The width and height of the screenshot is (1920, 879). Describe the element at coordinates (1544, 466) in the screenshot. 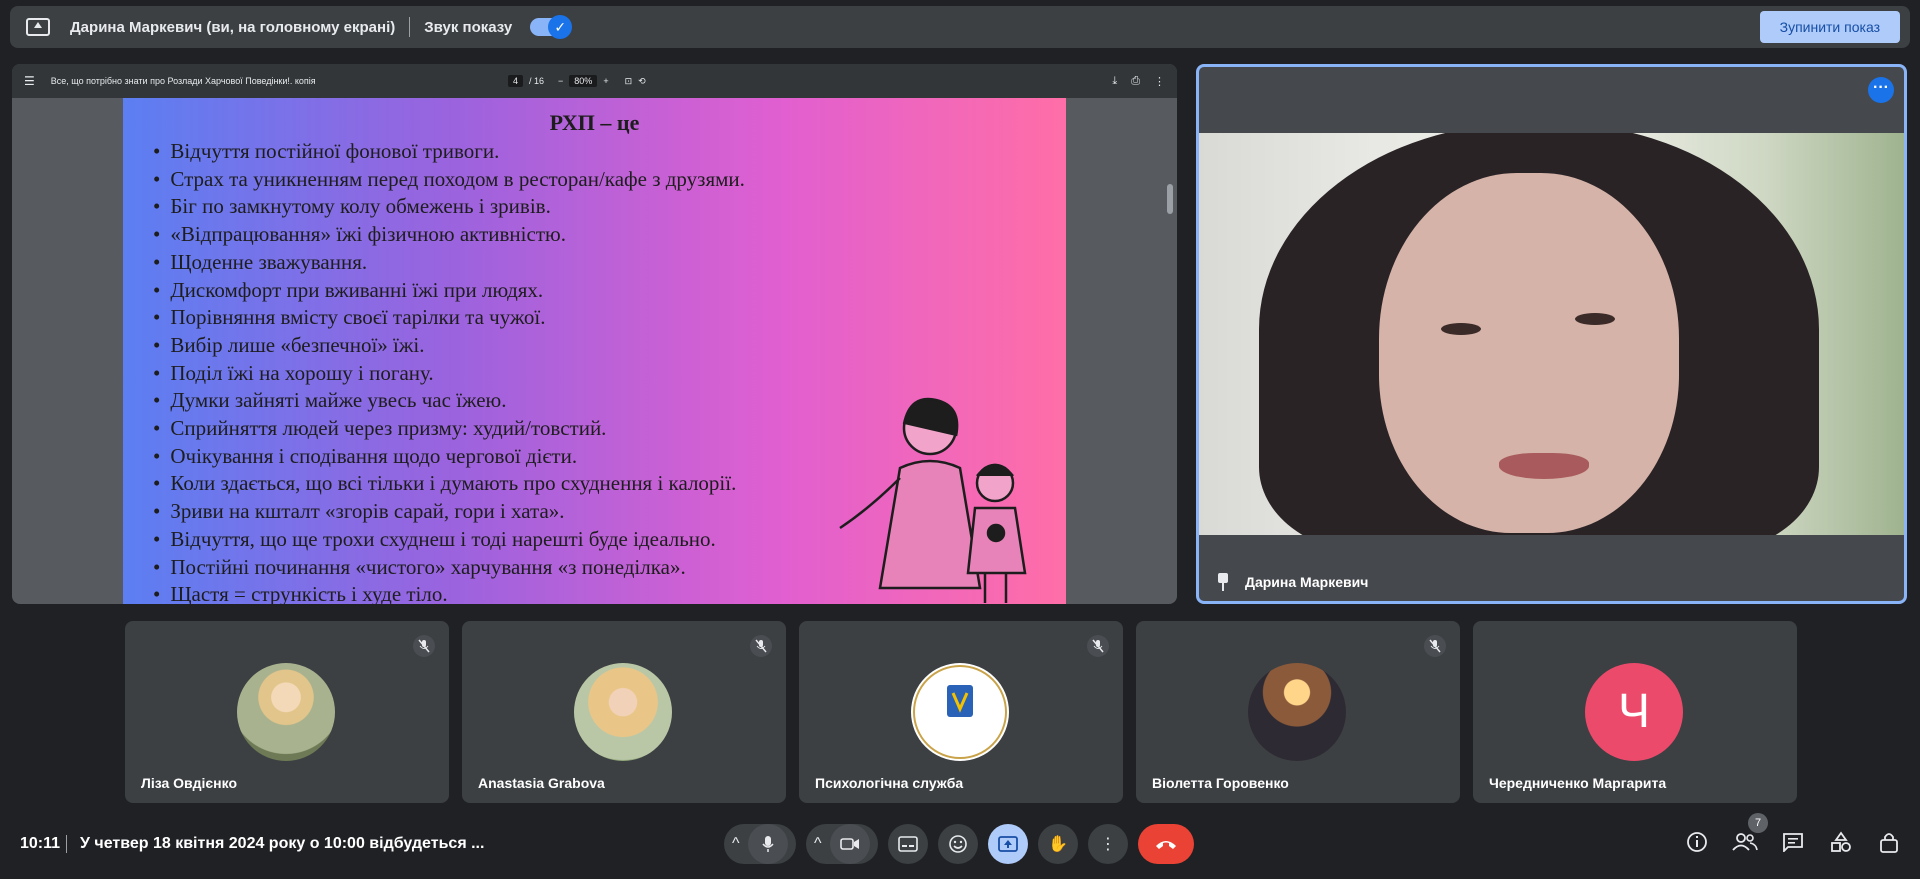

I see `speaker-mouth` at that location.